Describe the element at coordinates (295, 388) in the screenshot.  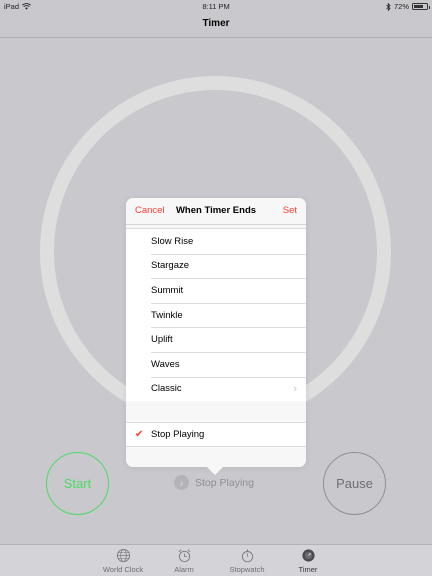
I see `chevron-right-icon: ›` at that location.